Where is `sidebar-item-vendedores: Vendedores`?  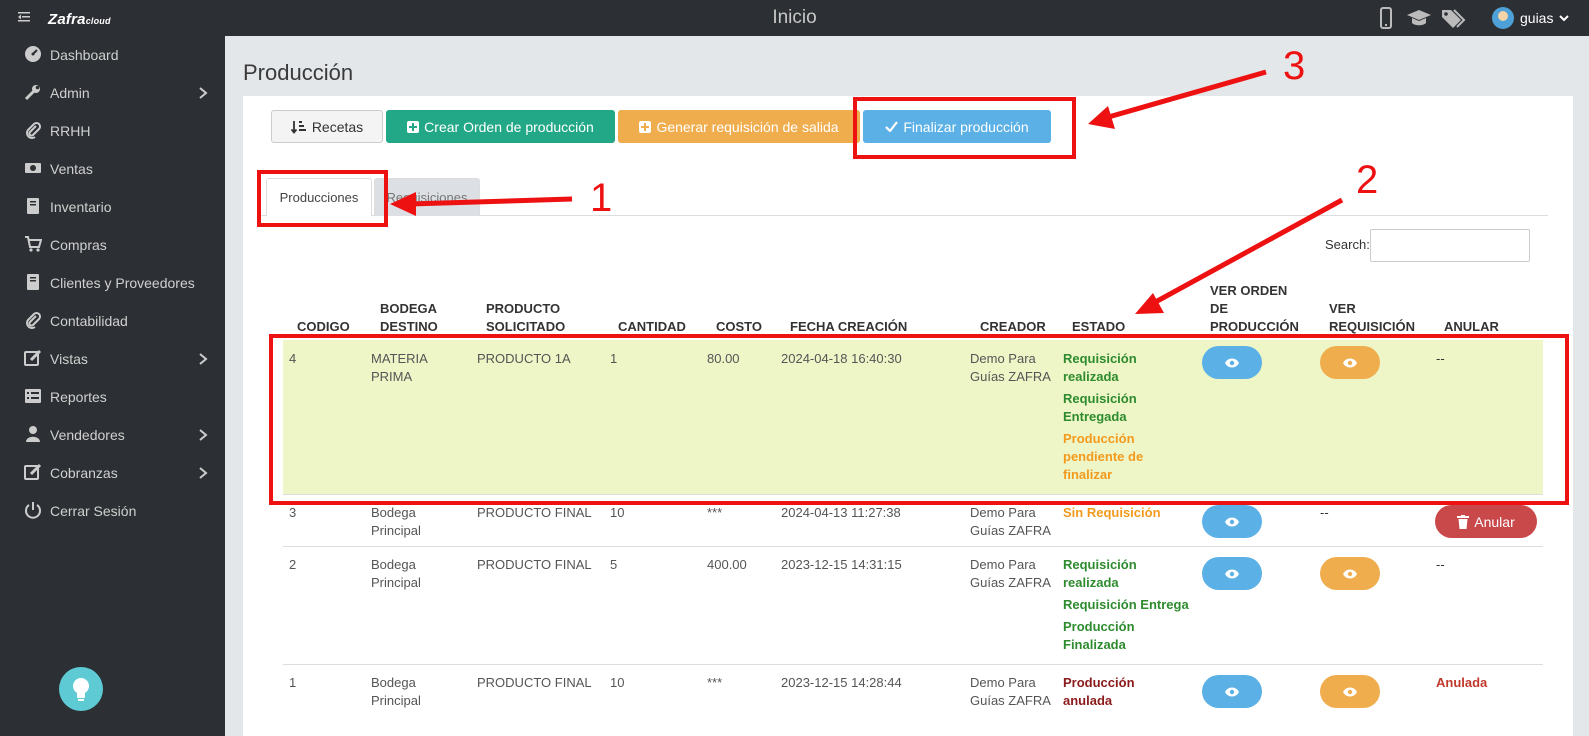 sidebar-item-vendedores: Vendedores is located at coordinates (112, 435).